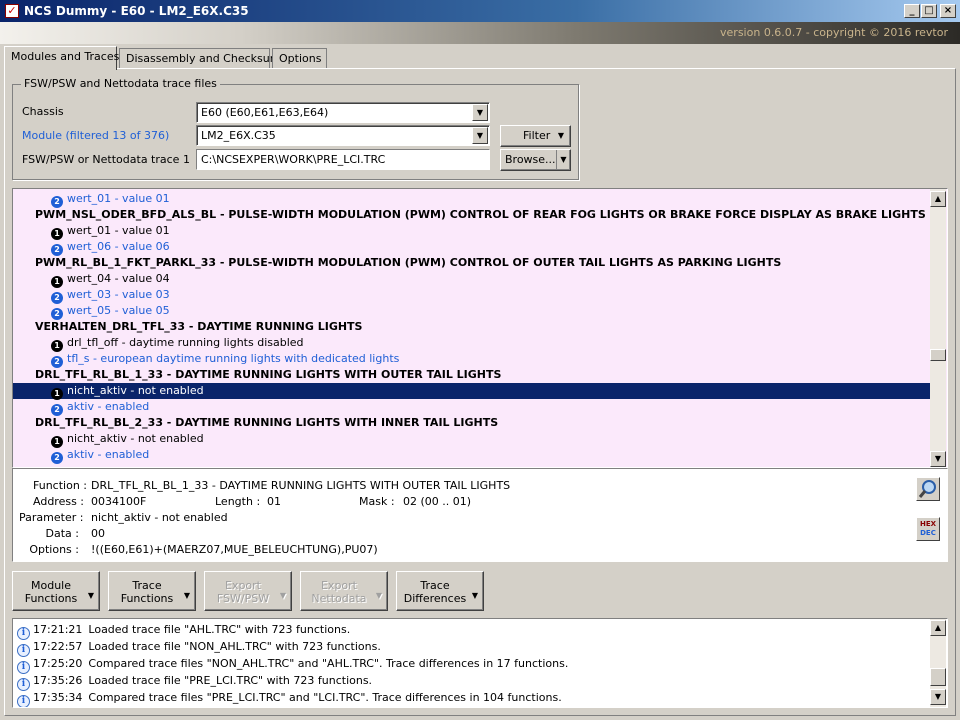  Describe the element at coordinates (471, 247) in the screenshot. I see `function-value-row: 2 wert_06 - value 06` at that location.